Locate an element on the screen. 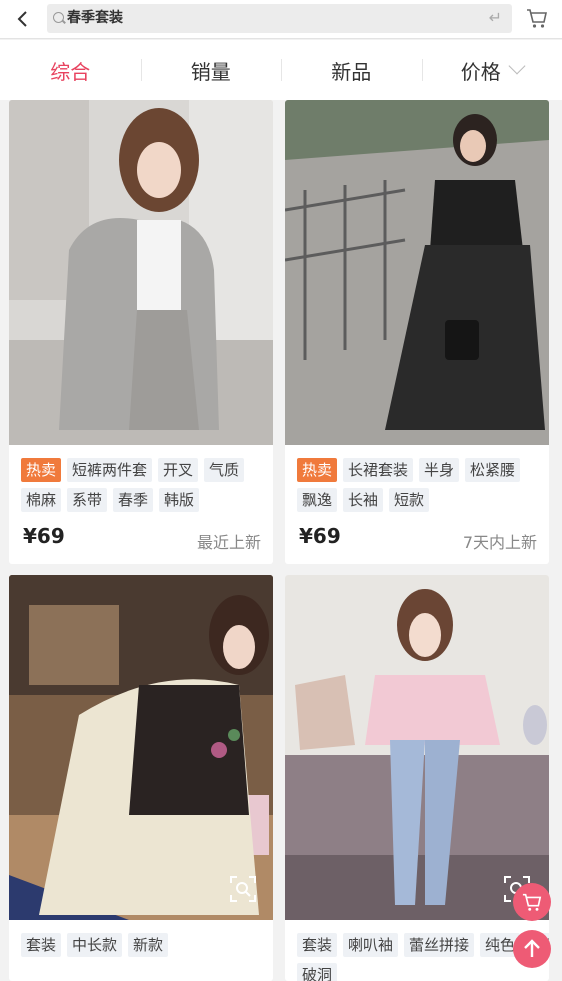  tab-sales: 销量 is located at coordinates (211, 70).